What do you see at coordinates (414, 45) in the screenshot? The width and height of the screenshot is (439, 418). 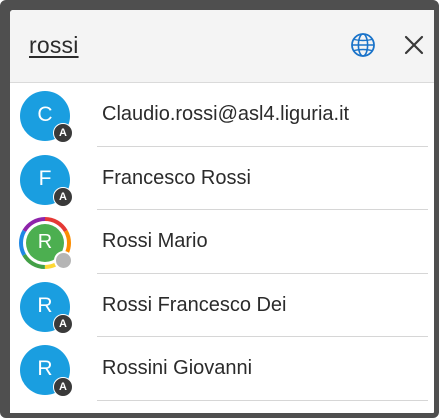 I see `close-icon` at bounding box center [414, 45].